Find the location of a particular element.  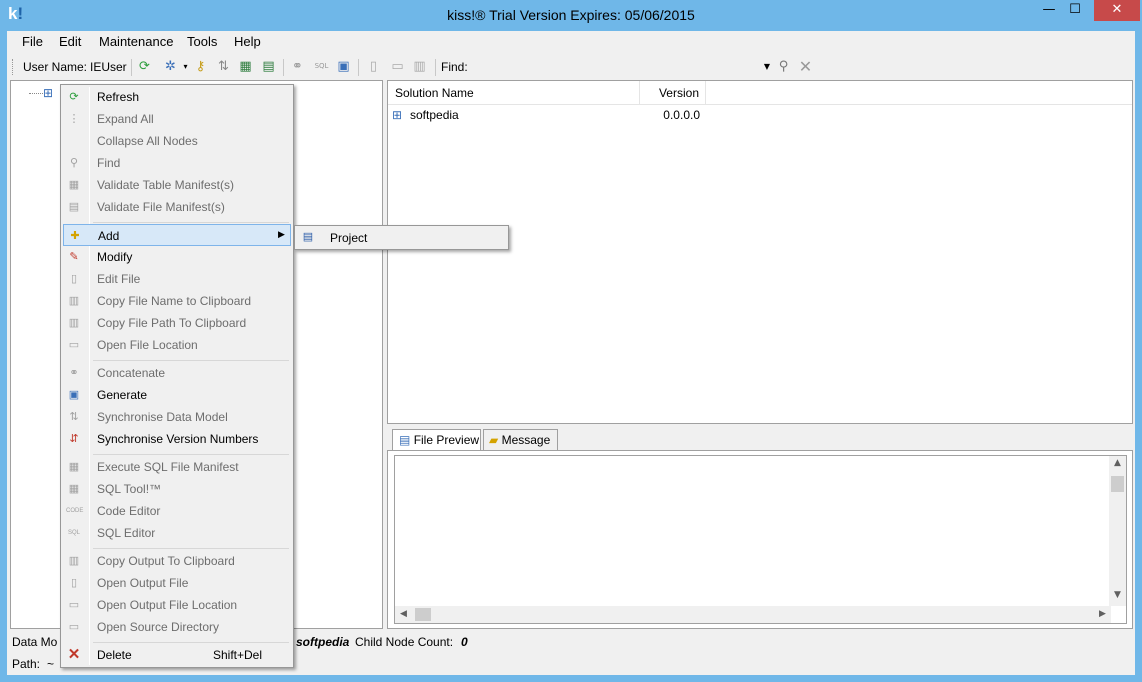

validate-file-icon: ▤ is located at coordinates (268, 66).